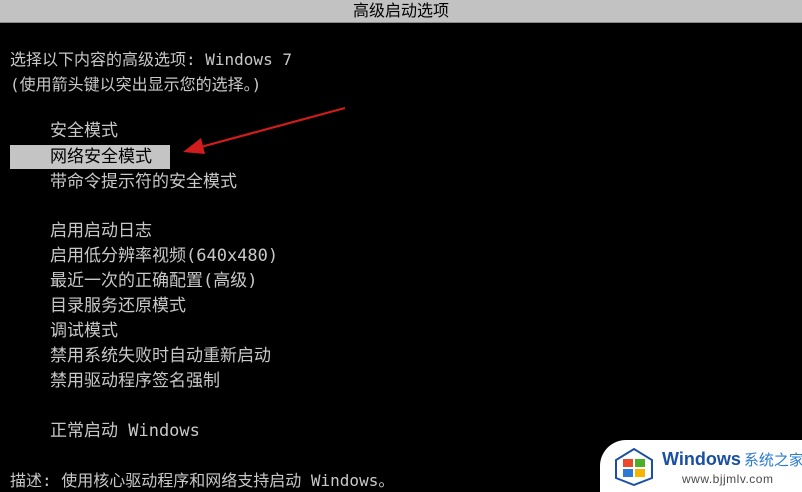 This screenshot has height=492, width=802. I want to click on watermark-url: www.bjjmlv.com, so click(728, 479).